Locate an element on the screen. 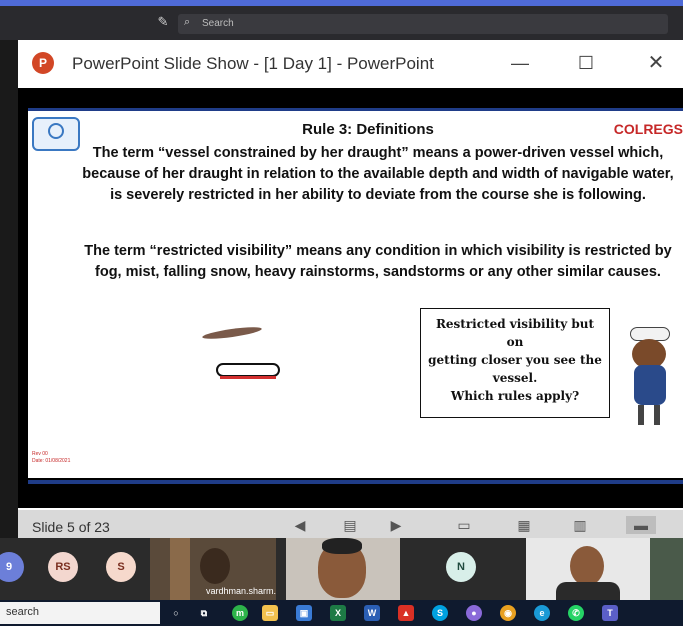 Image resolution: width=683 pixels, height=626 pixels. bubble-line: on is located at coordinates (515, 342).